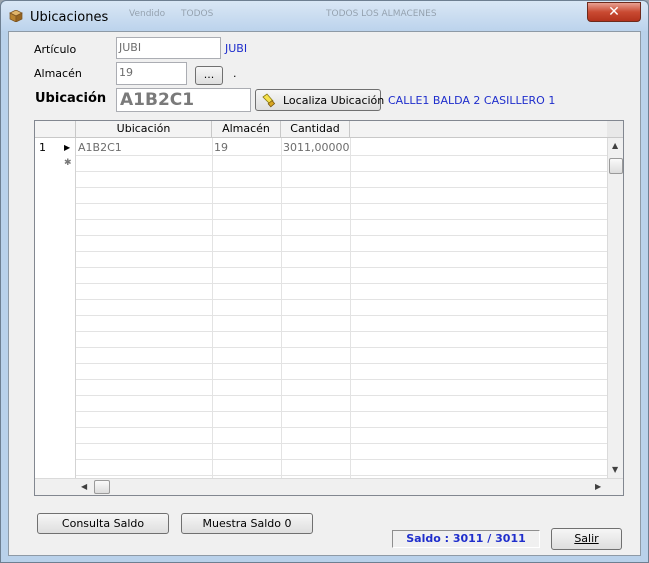 This screenshot has width=649, height=563. What do you see at coordinates (68, 163) in the screenshot?
I see `new-row-icon: ✱` at bounding box center [68, 163].